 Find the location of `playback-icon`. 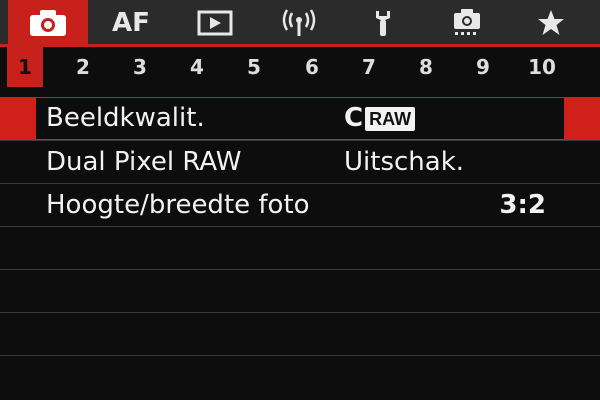

playback-icon is located at coordinates (215, 23).